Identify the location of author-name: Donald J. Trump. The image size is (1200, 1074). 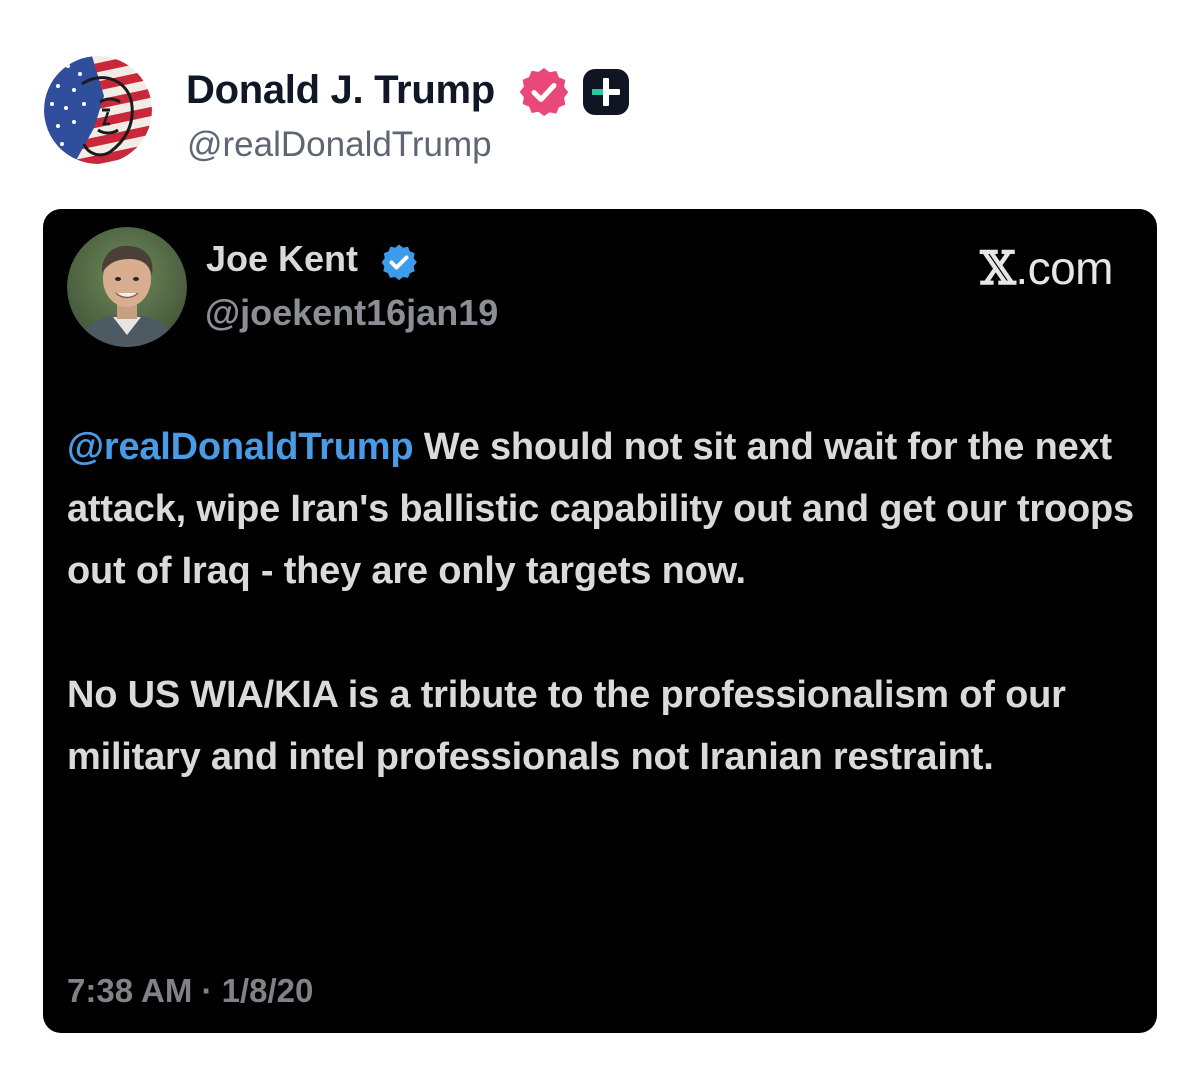
(340, 90).